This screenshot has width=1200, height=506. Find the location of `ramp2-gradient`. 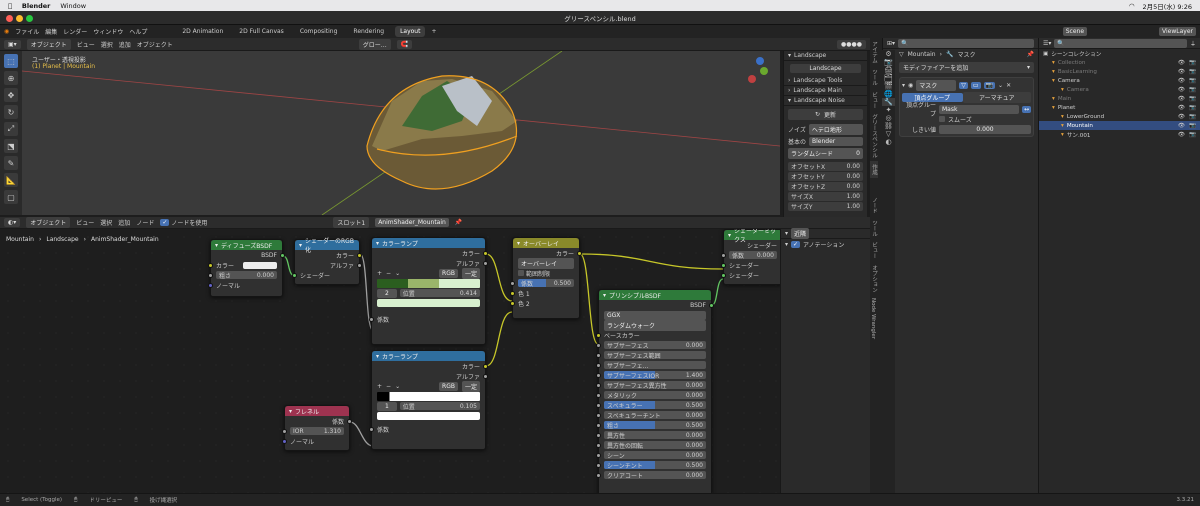

ramp2-gradient is located at coordinates (428, 396).